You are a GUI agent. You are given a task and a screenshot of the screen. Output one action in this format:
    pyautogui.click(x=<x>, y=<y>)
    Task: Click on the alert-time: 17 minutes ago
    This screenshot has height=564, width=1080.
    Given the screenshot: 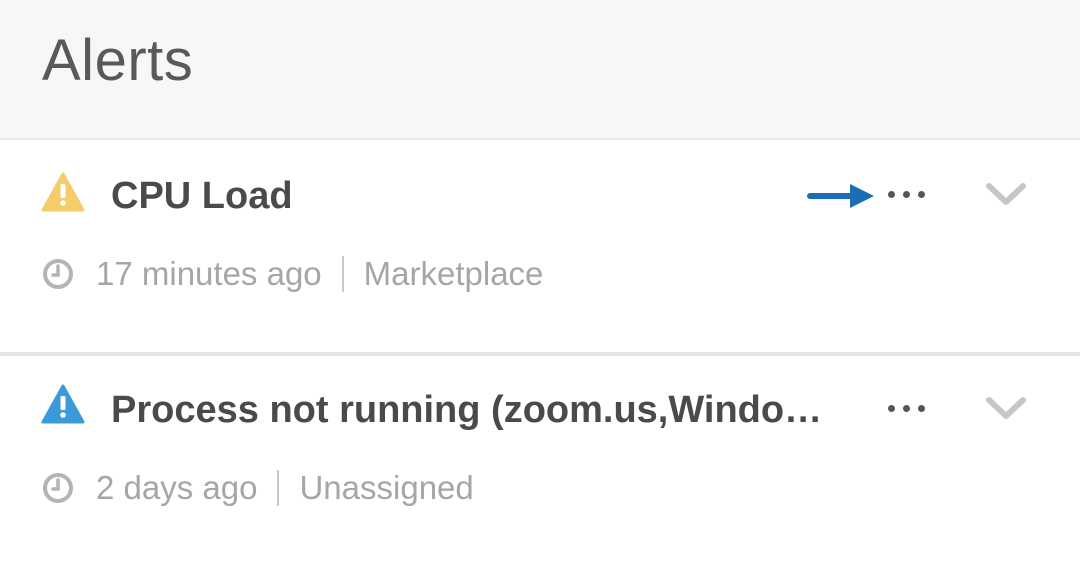 What is the action you would take?
    pyautogui.click(x=209, y=273)
    